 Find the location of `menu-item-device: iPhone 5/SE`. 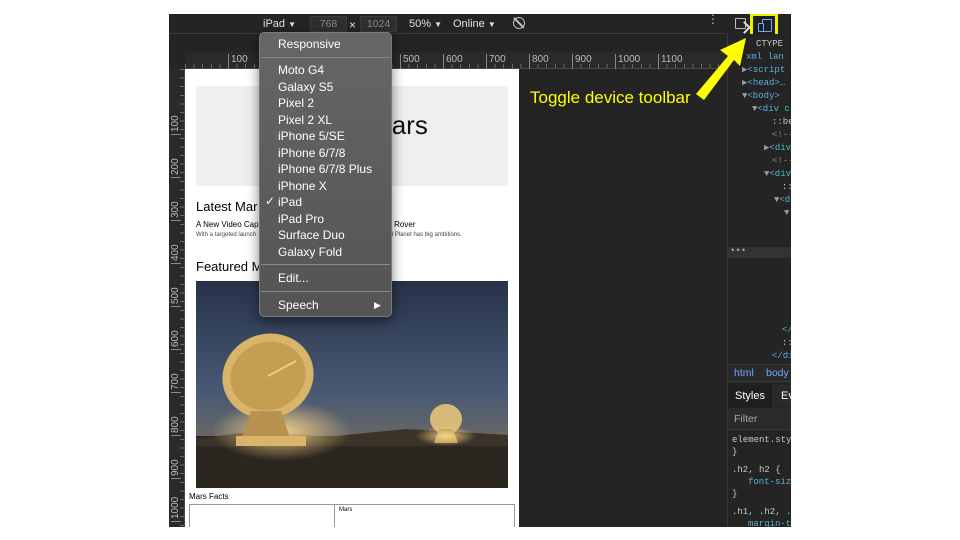

menu-item-device: iPhone 5/SE is located at coordinates (311, 136).